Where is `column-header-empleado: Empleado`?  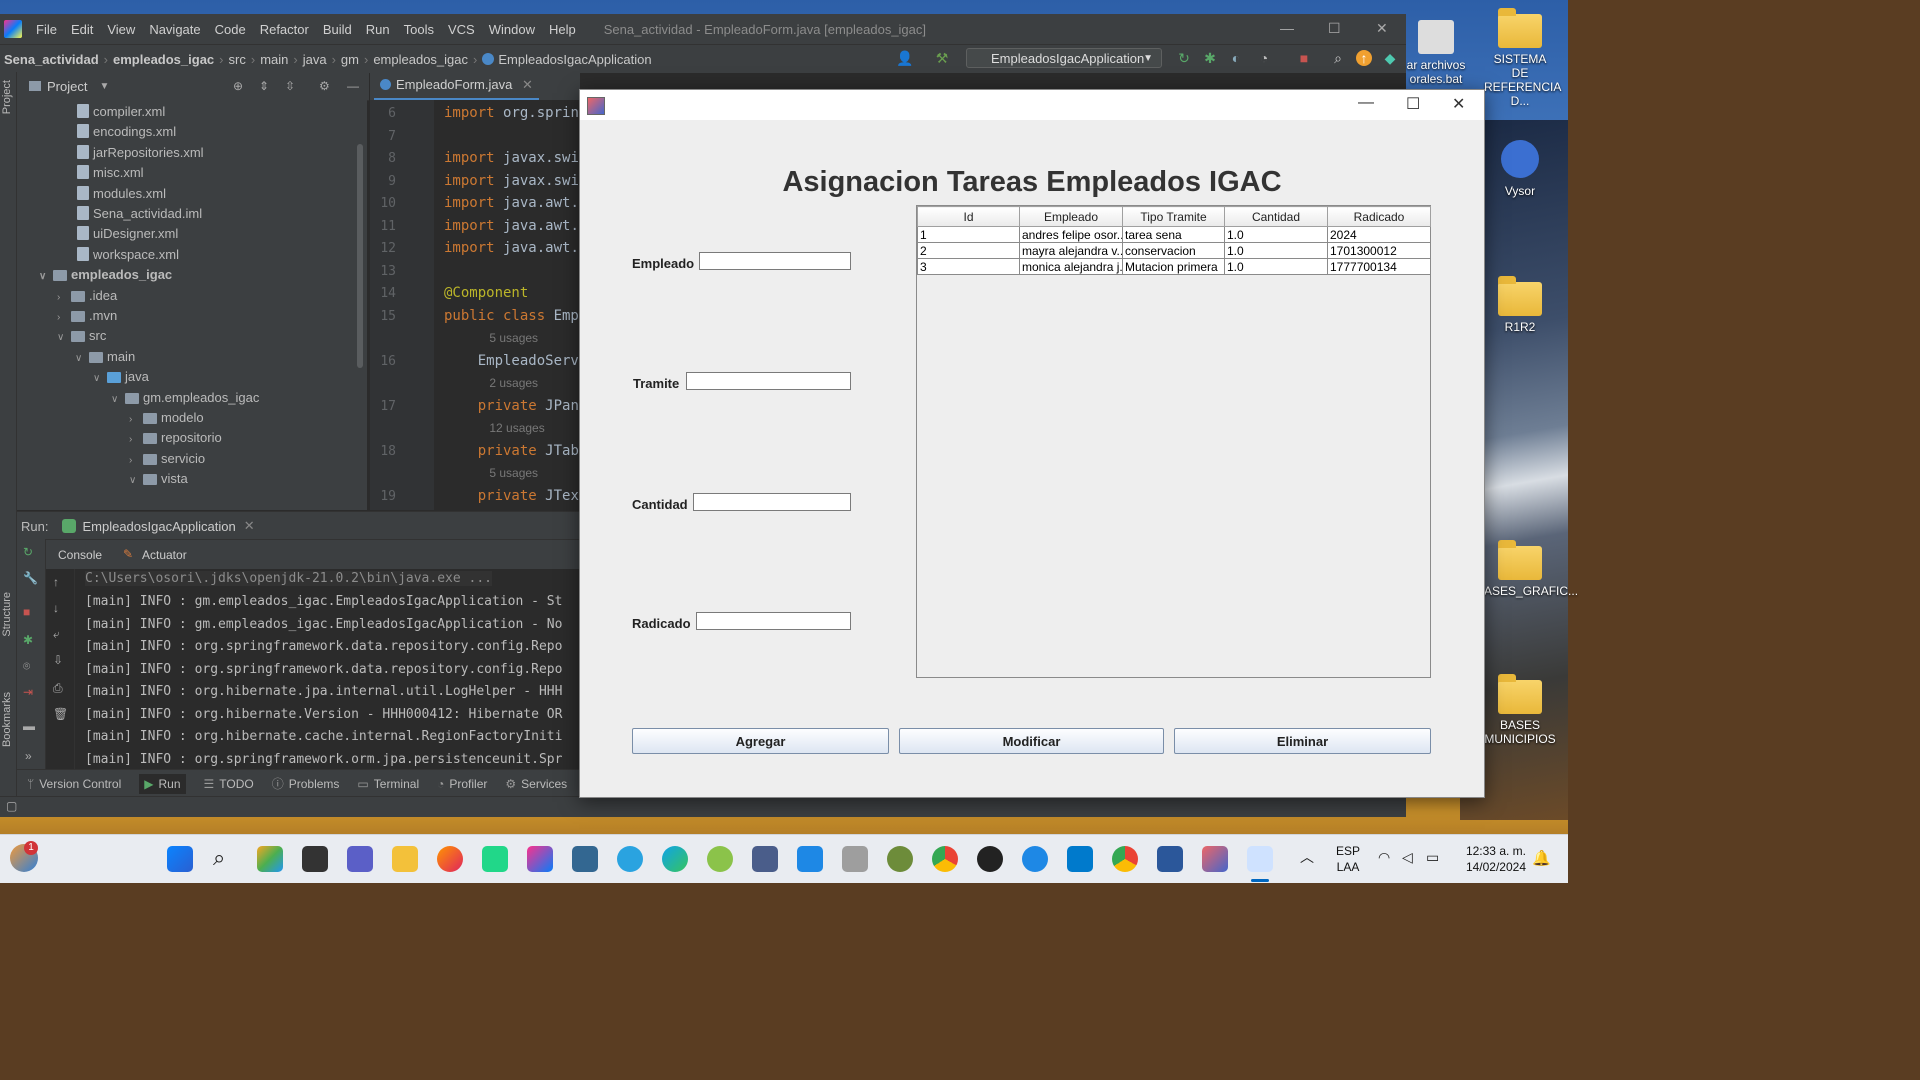
column-header-empleado: Empleado is located at coordinates (1071, 216).